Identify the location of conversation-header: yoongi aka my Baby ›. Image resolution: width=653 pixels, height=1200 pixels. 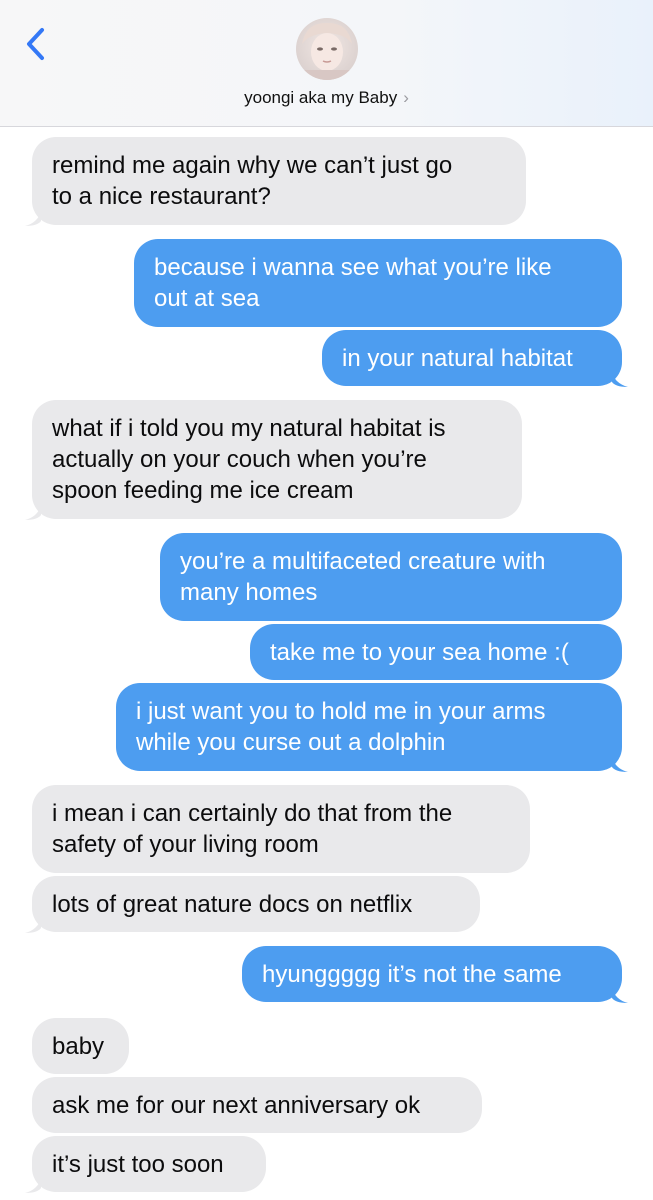
(326, 63).